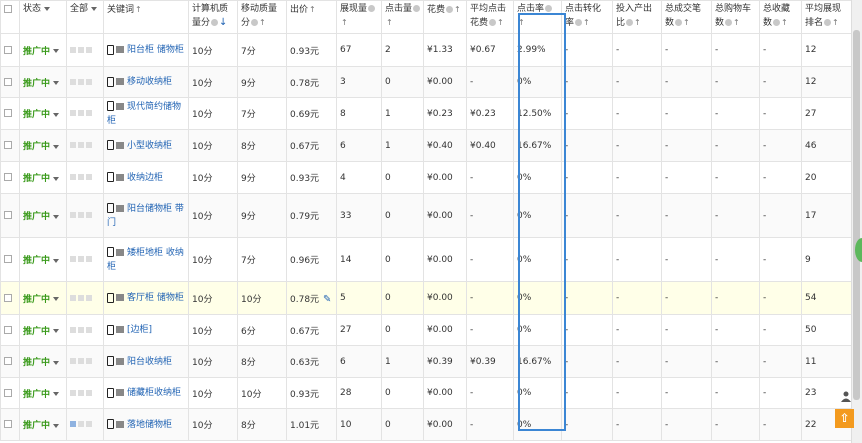  Describe the element at coordinates (213, 17) in the screenshot. I see `header-pc-quality: 计算机质量分 ↓` at that location.